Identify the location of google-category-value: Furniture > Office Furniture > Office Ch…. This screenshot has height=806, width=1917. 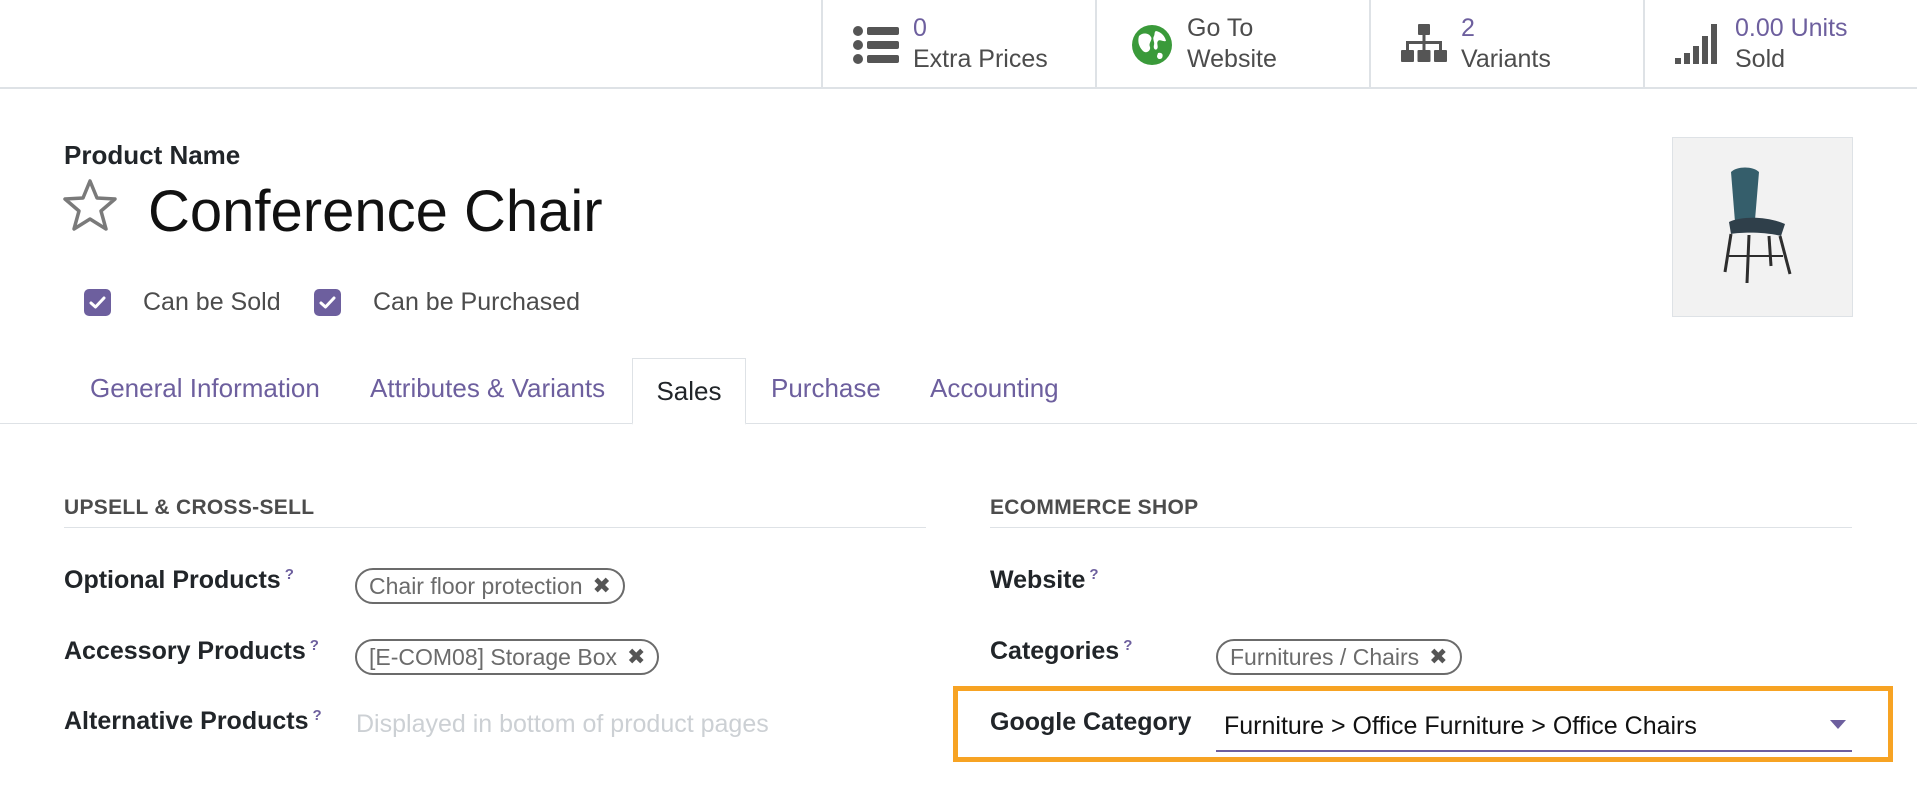
(1460, 726).